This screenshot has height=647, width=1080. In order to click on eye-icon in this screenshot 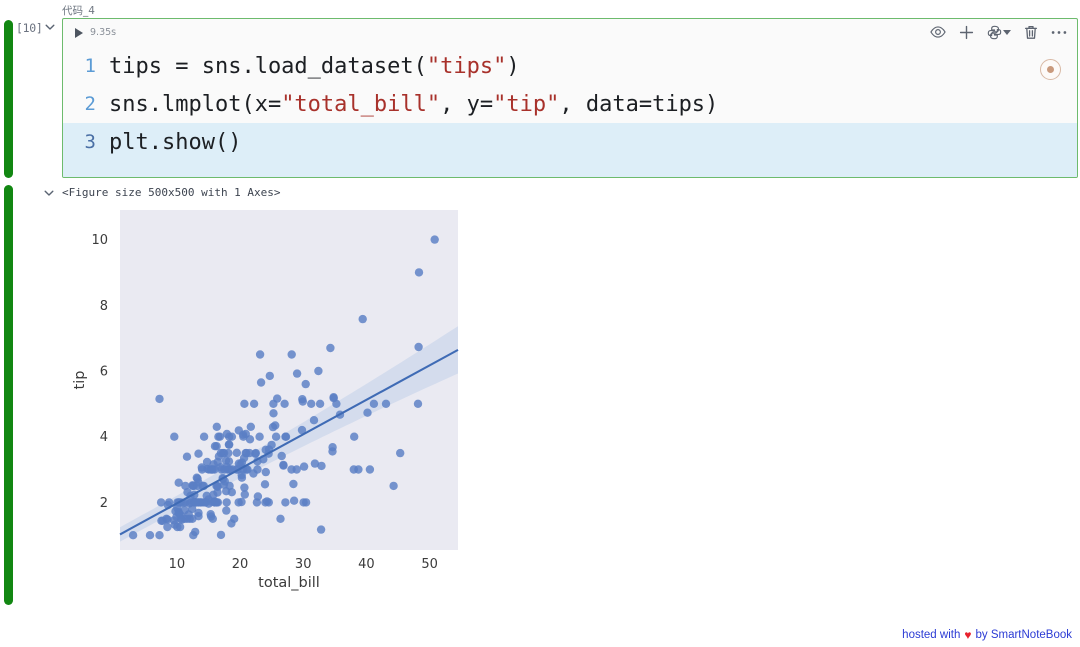, I will do `click(938, 32)`.